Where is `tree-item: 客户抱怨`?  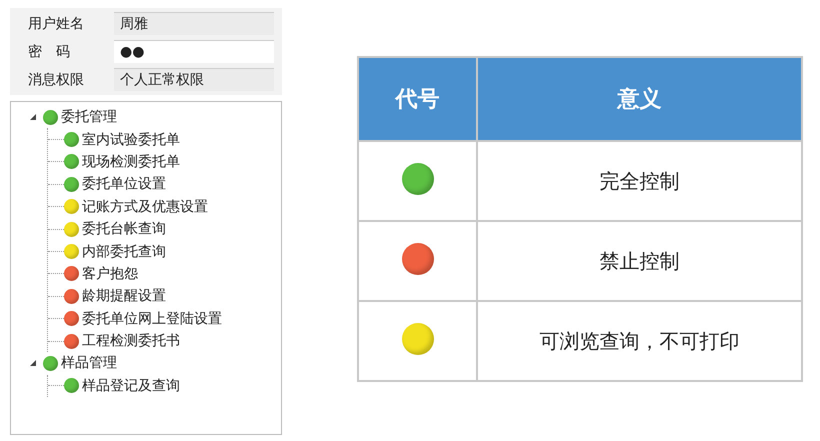
tree-item: 客户抱怨 is located at coordinates (110, 273).